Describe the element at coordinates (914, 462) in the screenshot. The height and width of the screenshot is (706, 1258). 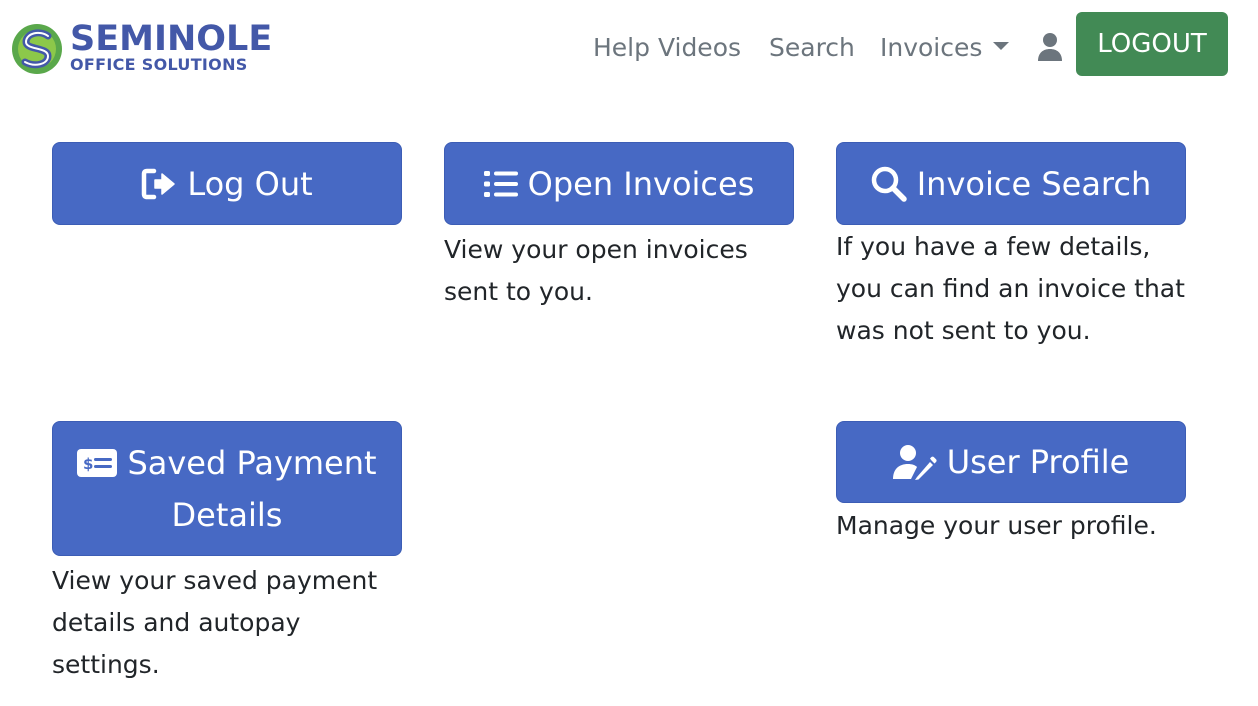
I see `user-edit-icon` at that location.